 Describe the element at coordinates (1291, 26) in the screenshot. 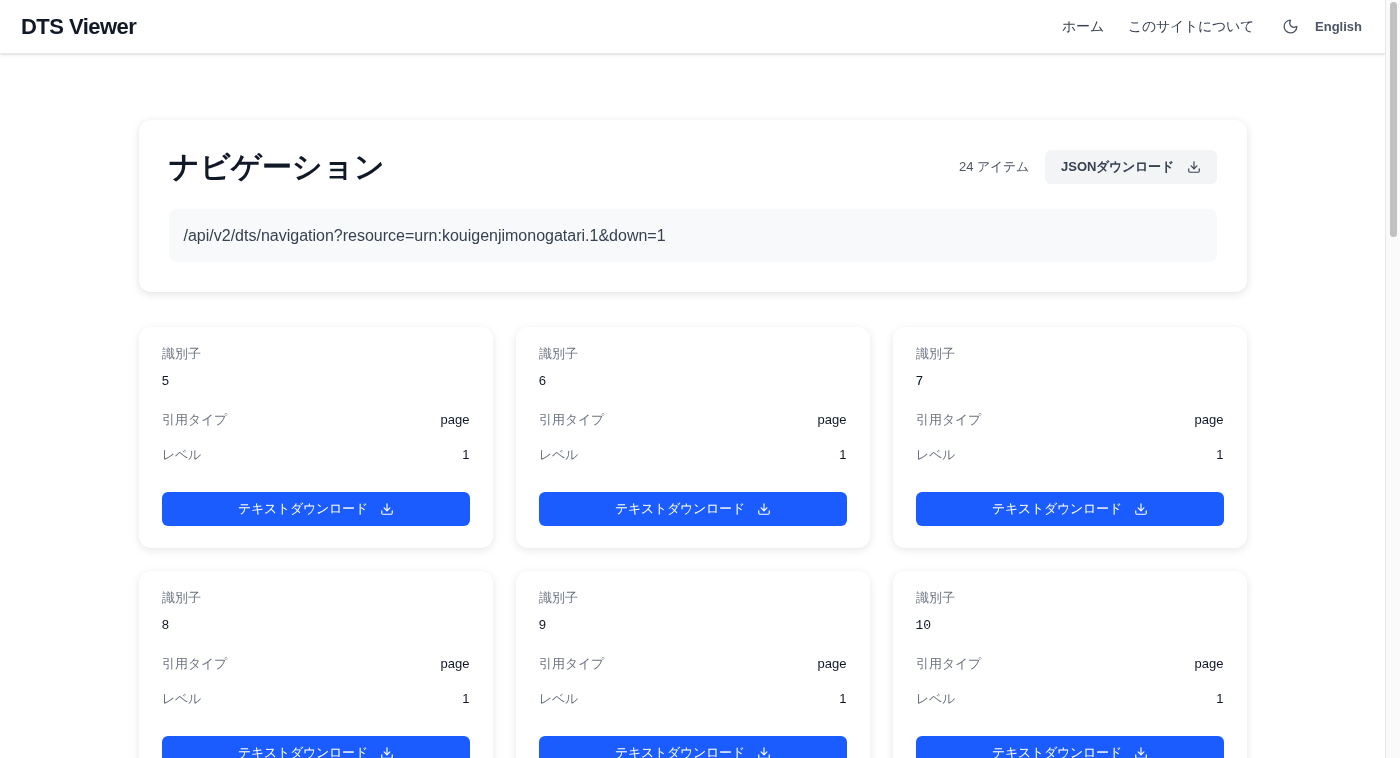

I see `dark-mode-icon` at that location.